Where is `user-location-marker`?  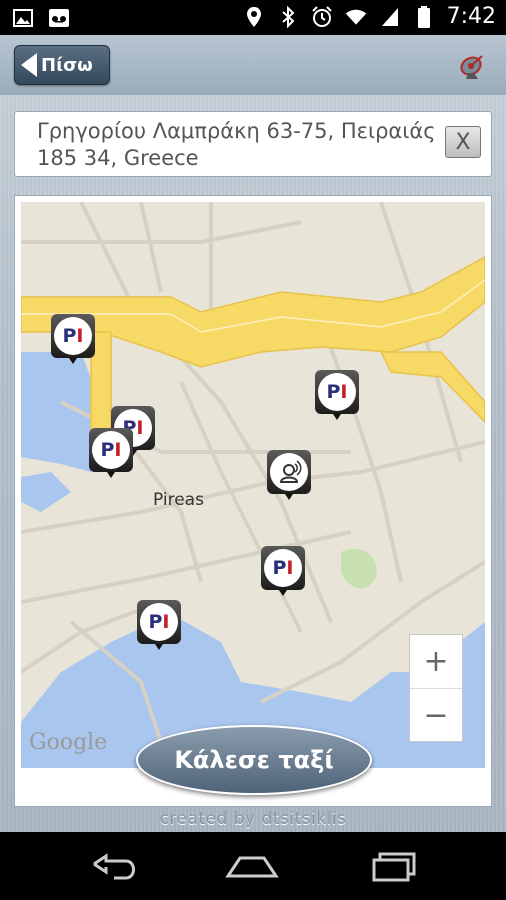
user-location-marker is located at coordinates (289, 475).